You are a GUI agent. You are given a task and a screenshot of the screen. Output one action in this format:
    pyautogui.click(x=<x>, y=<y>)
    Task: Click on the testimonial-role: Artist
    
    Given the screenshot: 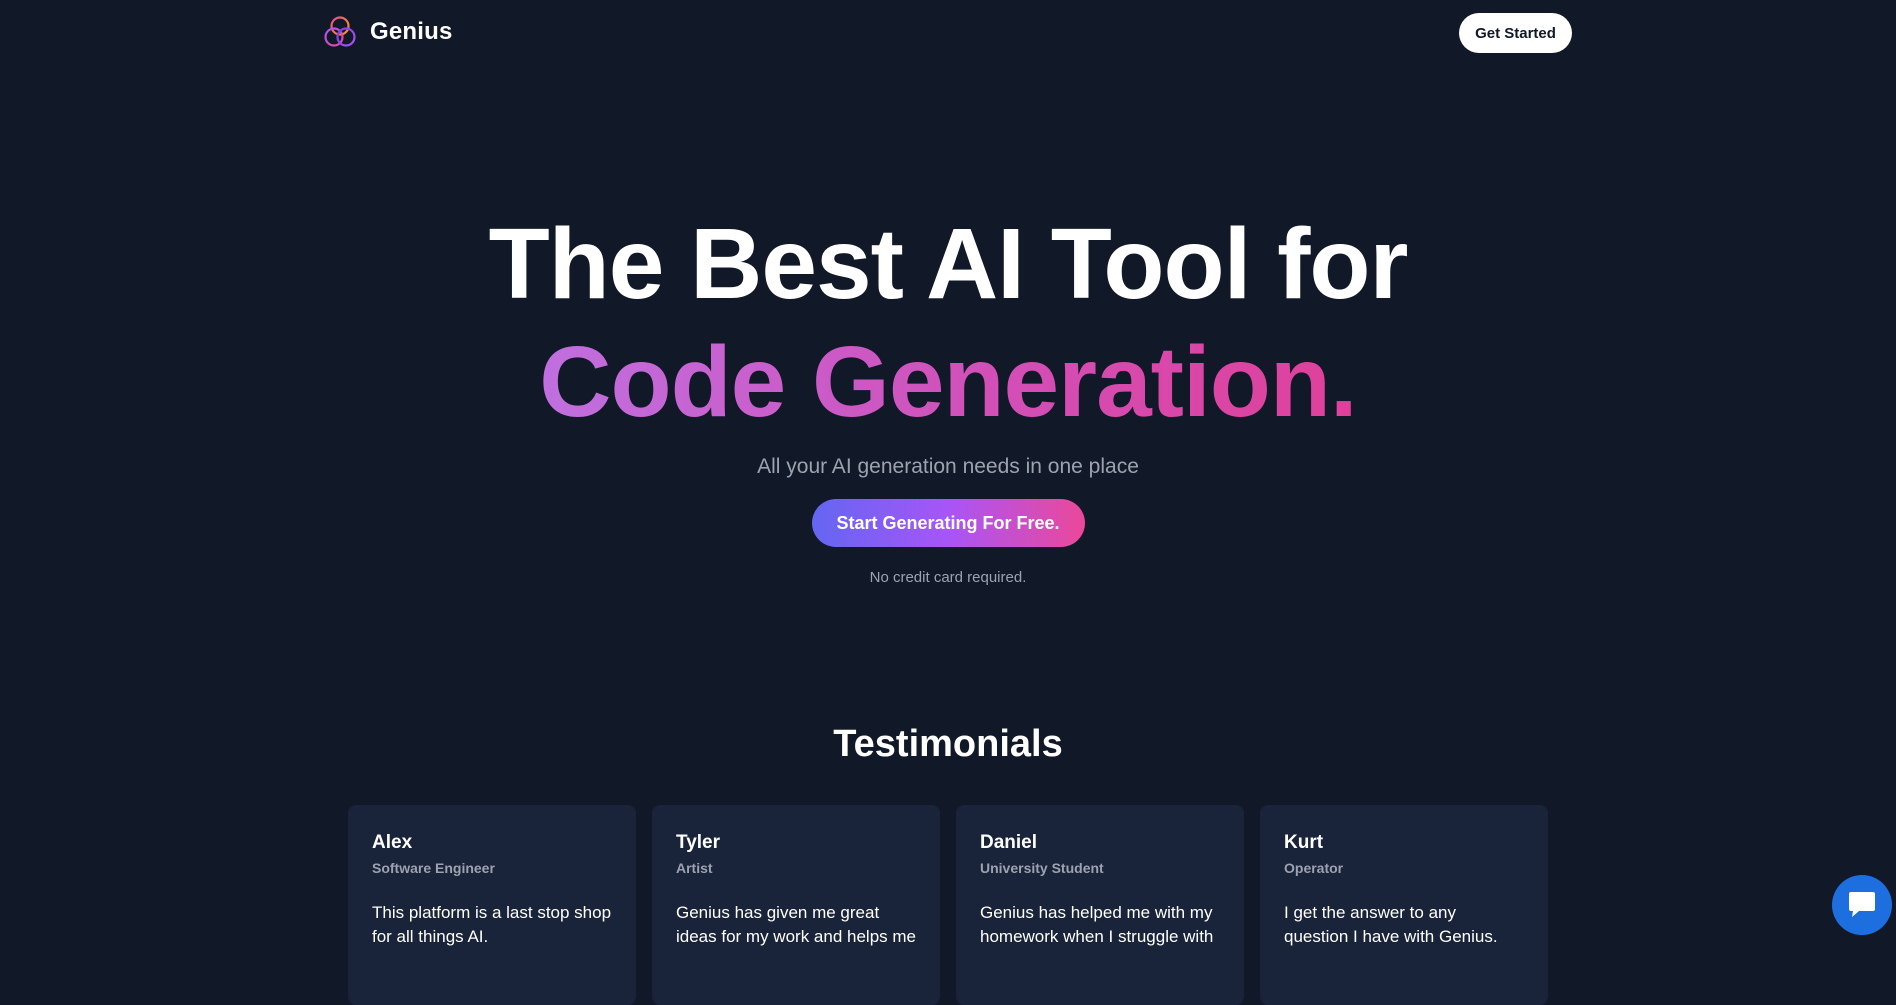 What is the action you would take?
    pyautogui.click(x=694, y=868)
    